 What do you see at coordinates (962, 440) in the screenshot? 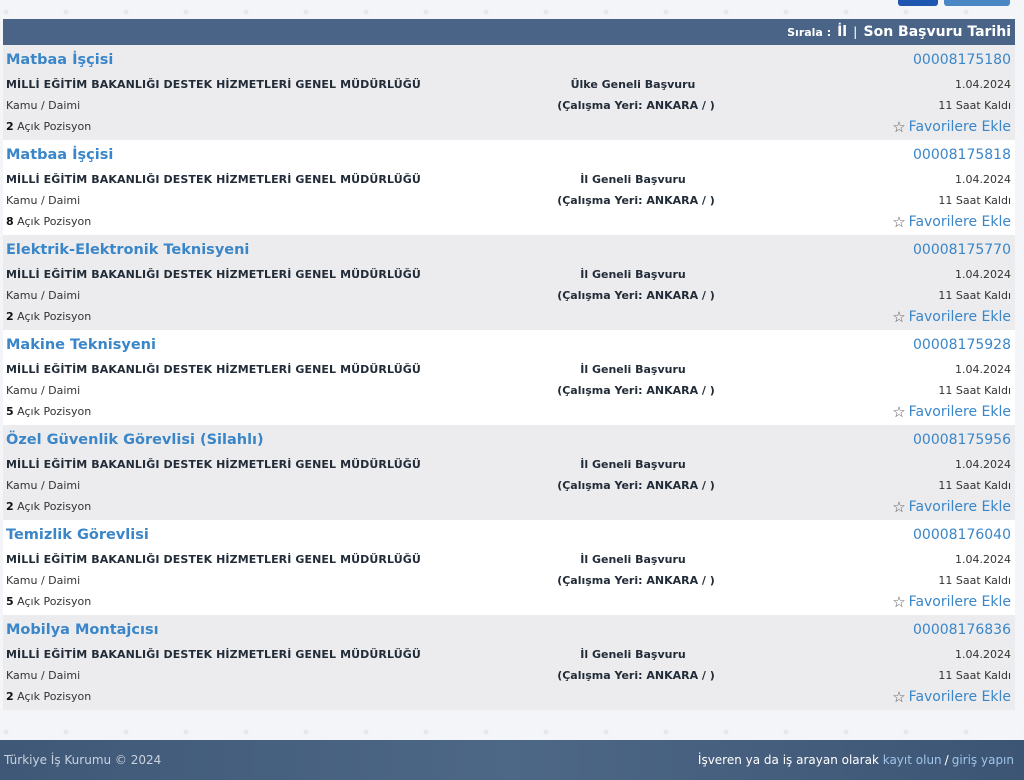
I see `job-id-link: 00008175956` at bounding box center [962, 440].